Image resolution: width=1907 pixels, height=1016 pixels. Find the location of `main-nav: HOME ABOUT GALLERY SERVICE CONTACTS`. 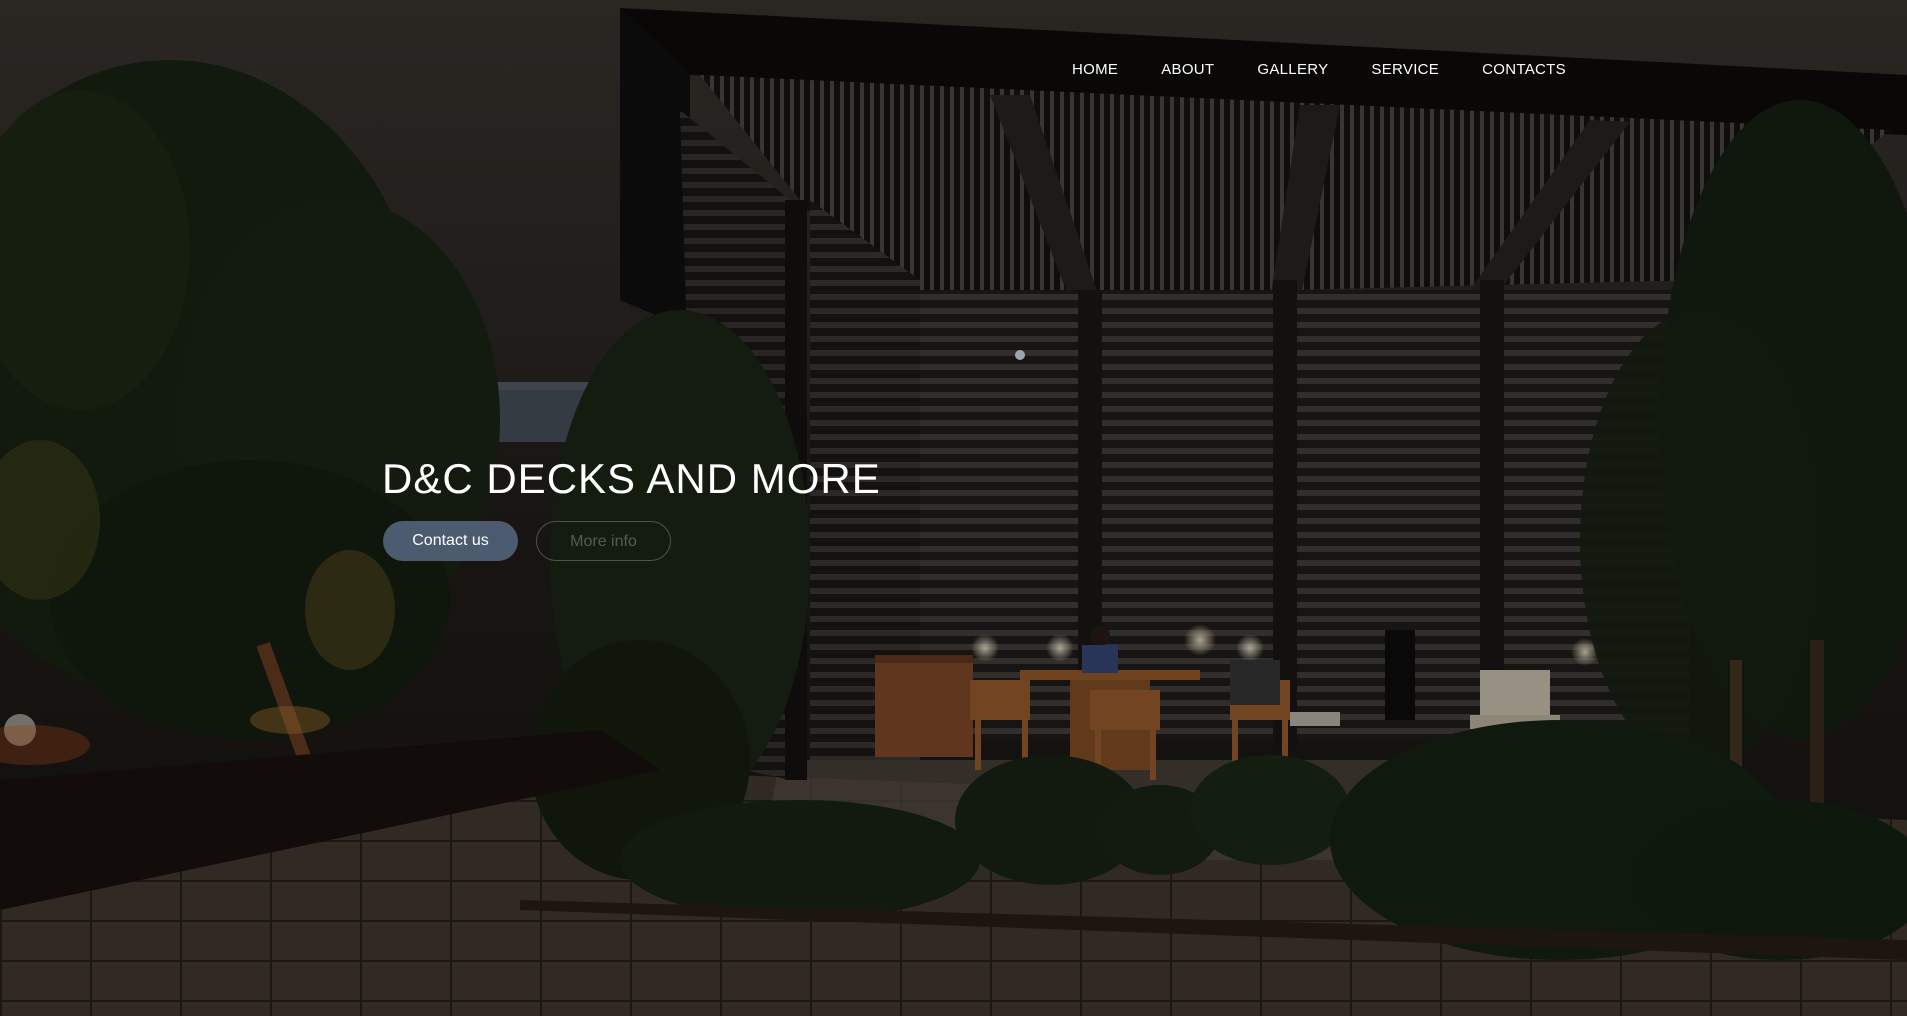

main-nav: HOME ABOUT GALLERY SERVICE CONTACTS is located at coordinates (1319, 70).